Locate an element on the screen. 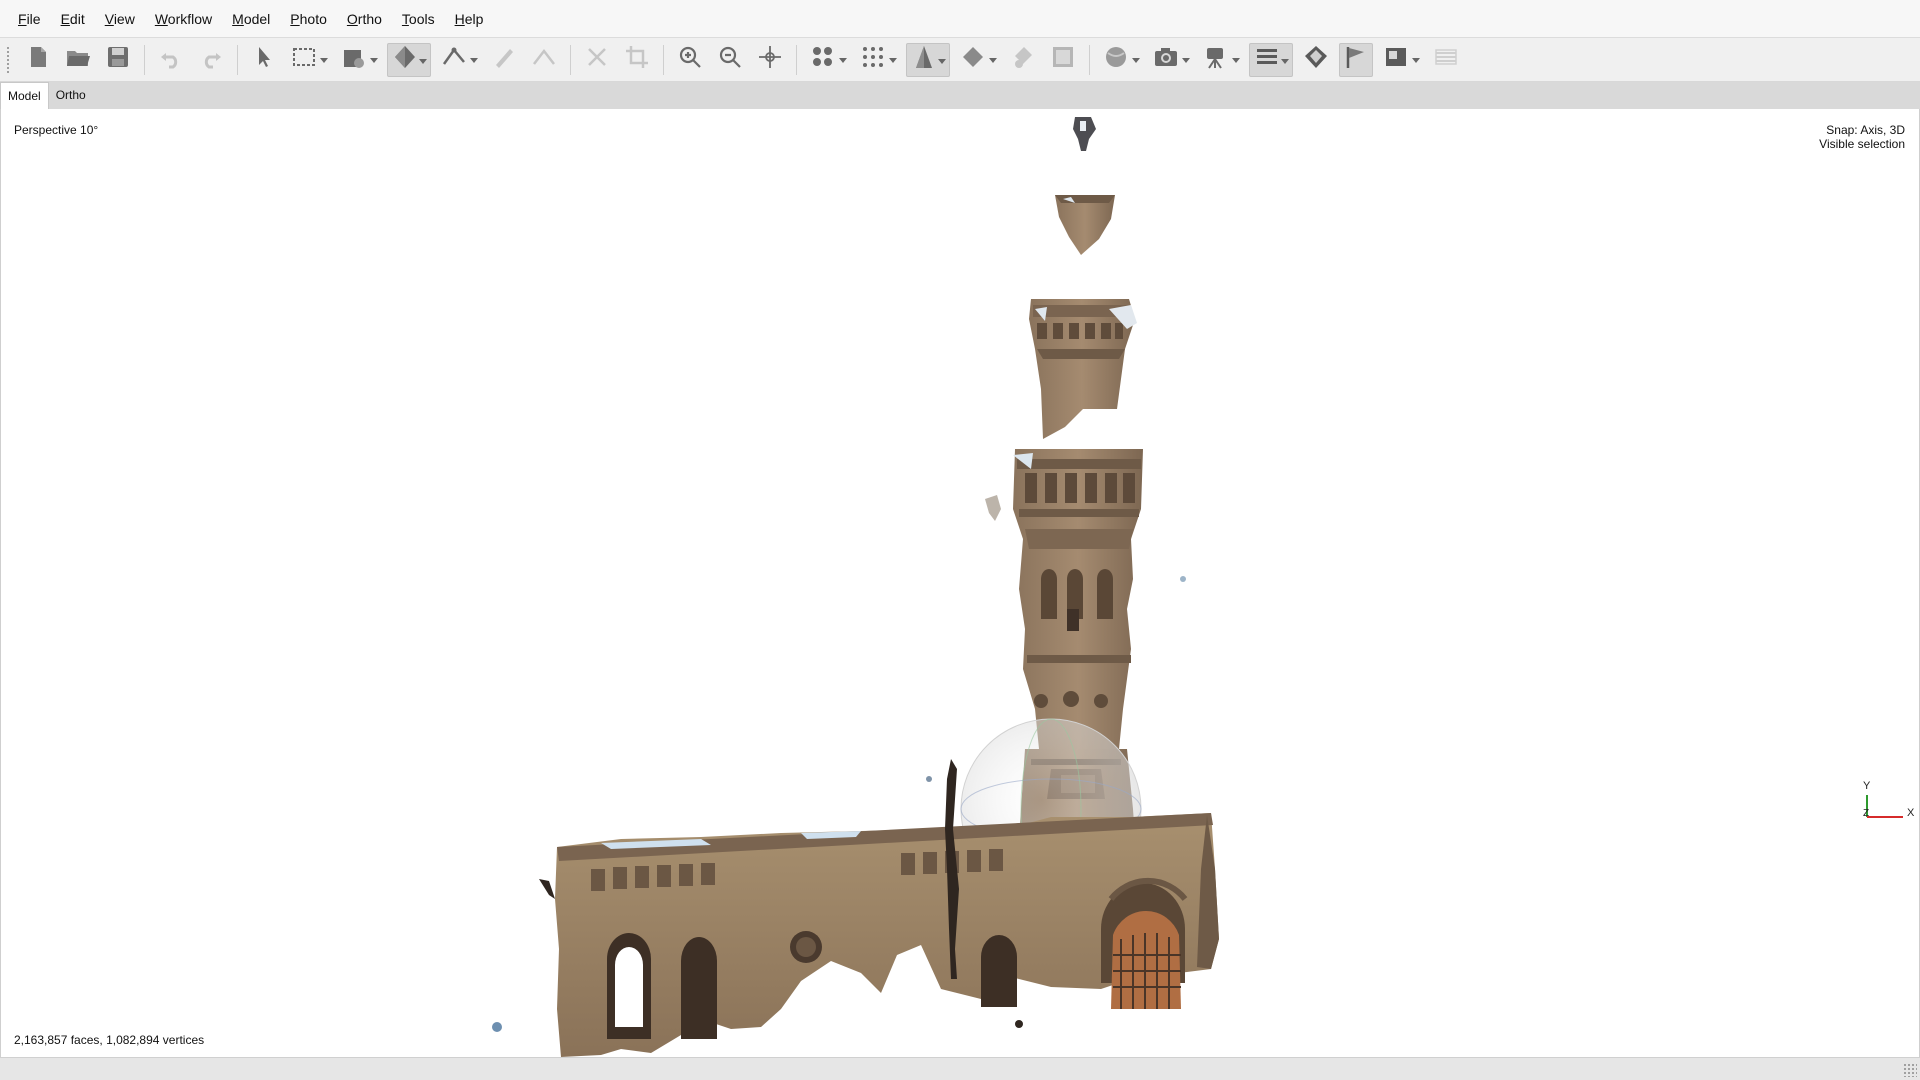  markers-flag-button is located at coordinates (1356, 59).